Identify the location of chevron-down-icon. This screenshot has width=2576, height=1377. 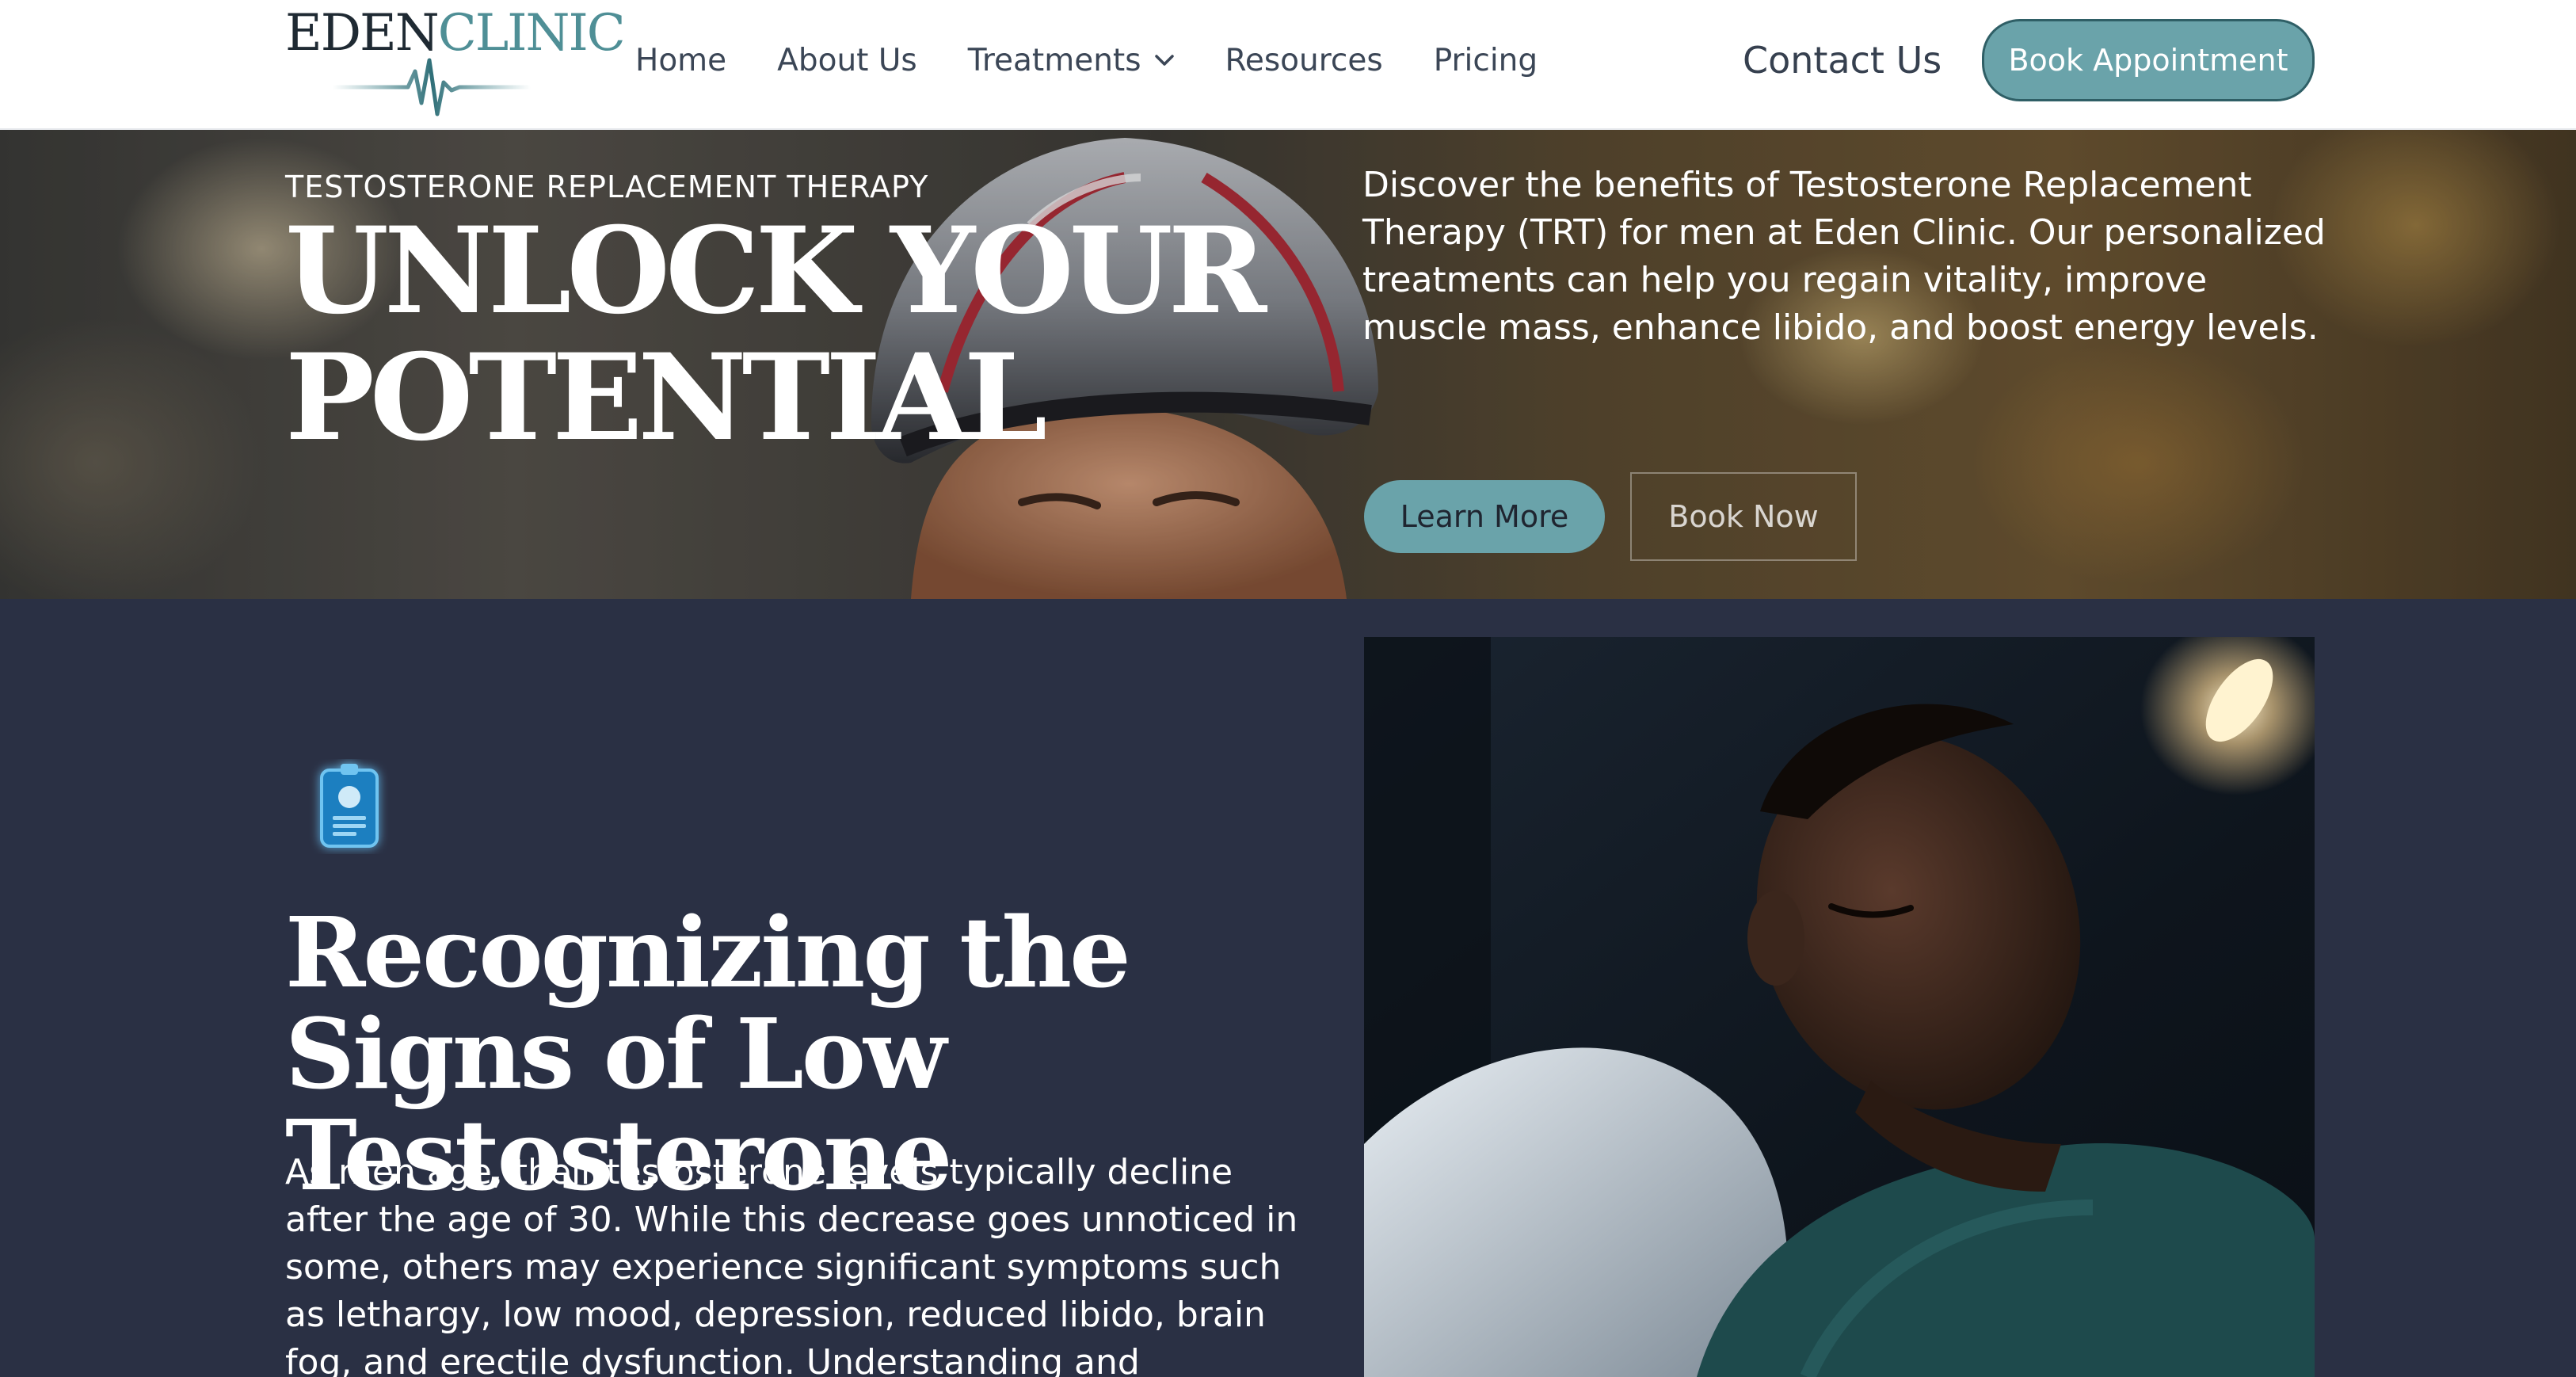
(1164, 61).